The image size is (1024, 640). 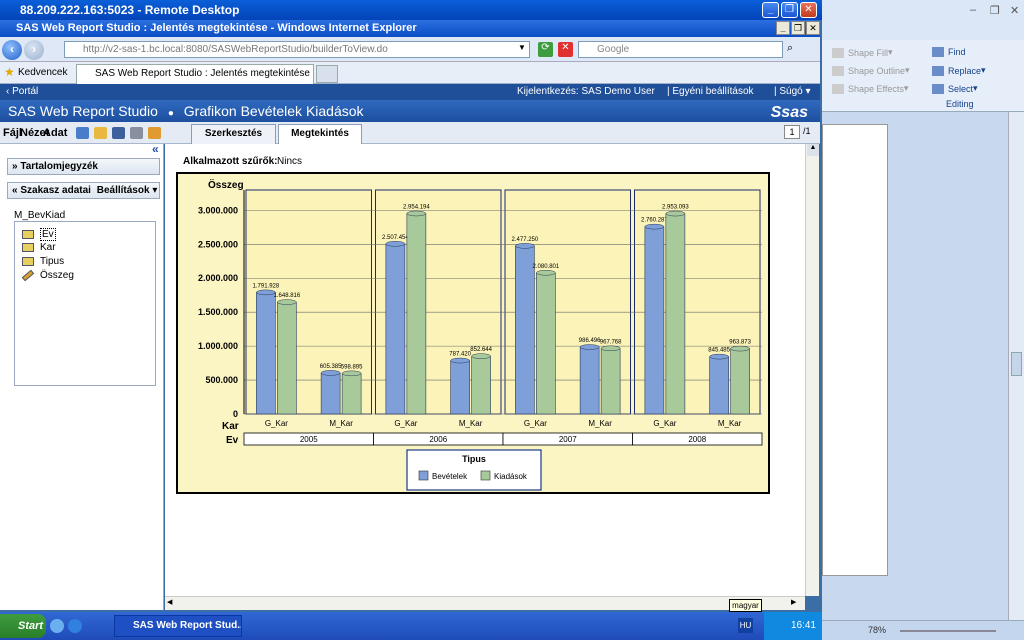 I want to click on settings-link: | Egyéni beállítások, so click(x=710, y=92).